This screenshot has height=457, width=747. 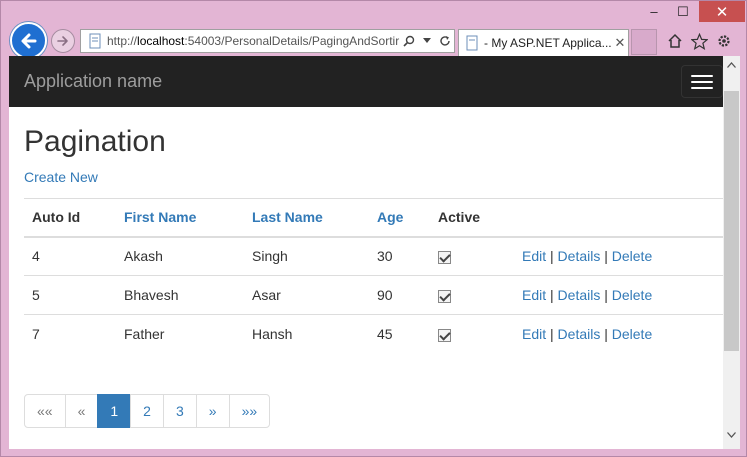 I want to click on cell-last-name: Asar, so click(x=266, y=295).